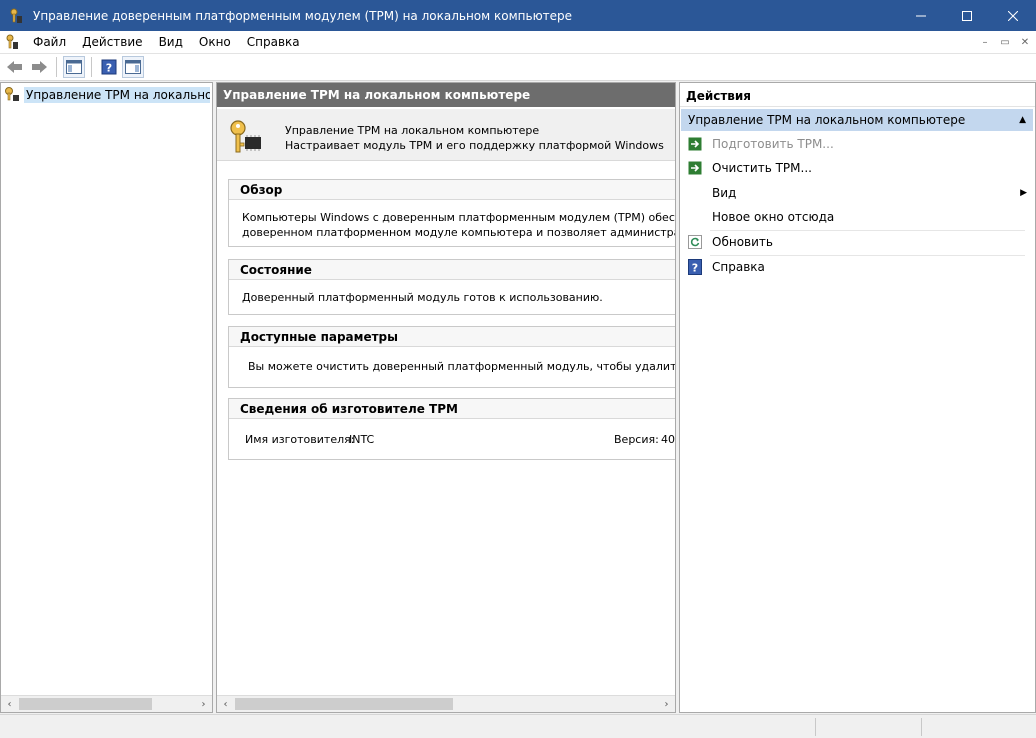  I want to click on tree-item-label: Управление TPM на локальном к, so click(117, 95).